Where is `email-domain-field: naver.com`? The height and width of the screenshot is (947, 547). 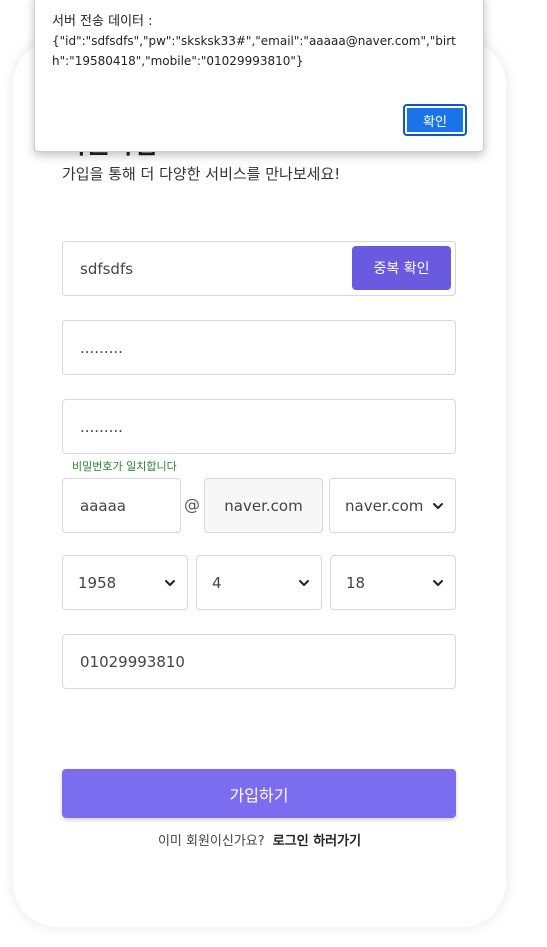
email-domain-field: naver.com is located at coordinates (263, 505).